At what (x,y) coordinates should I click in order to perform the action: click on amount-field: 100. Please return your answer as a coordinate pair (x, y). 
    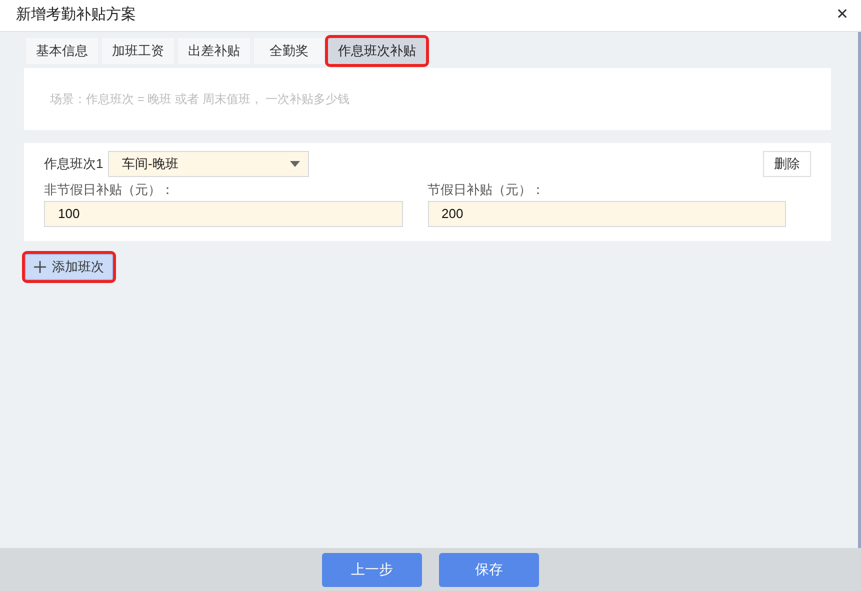
    Looking at the image, I should click on (223, 214).